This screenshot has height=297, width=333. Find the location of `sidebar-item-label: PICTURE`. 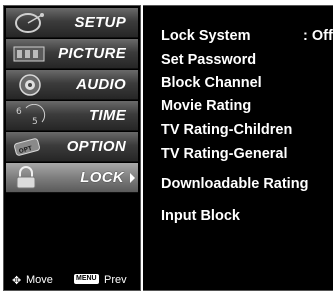

sidebar-item-label: PICTURE is located at coordinates (92, 53).